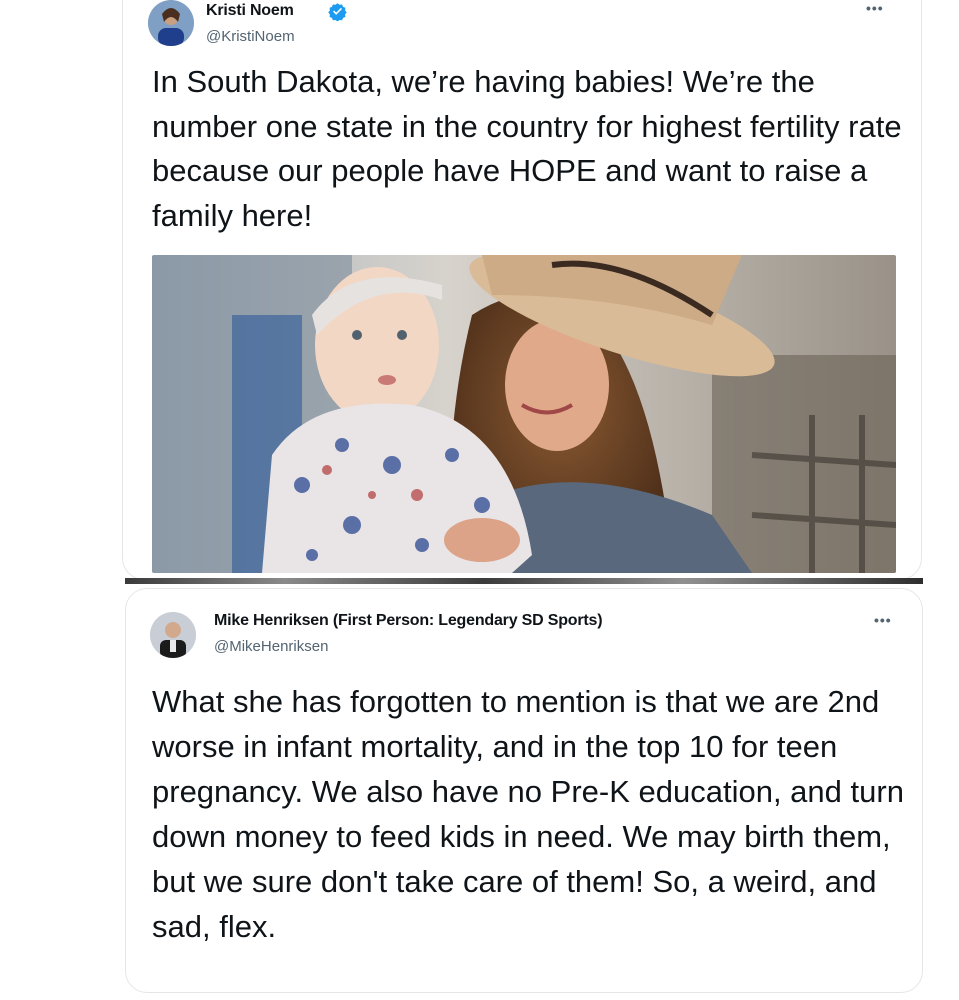 This screenshot has width=959, height=1000. Describe the element at coordinates (271, 646) in the screenshot. I see `author-handle: @MikeHenriksen` at that location.